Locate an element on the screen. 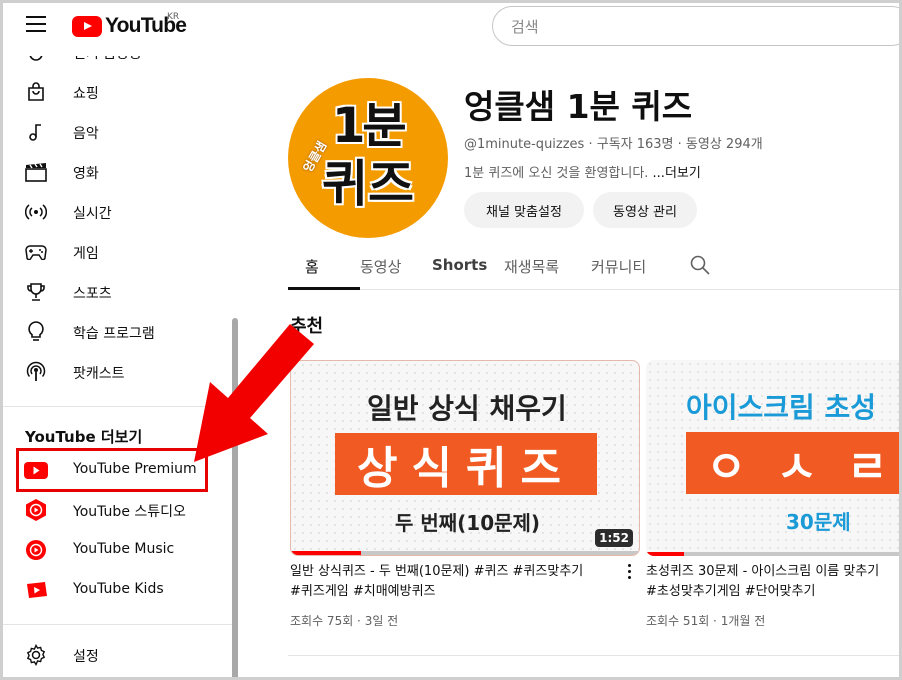 The width and height of the screenshot is (902, 680). sidebar-item-youtube-music: YouTube Music is located at coordinates (115, 550).